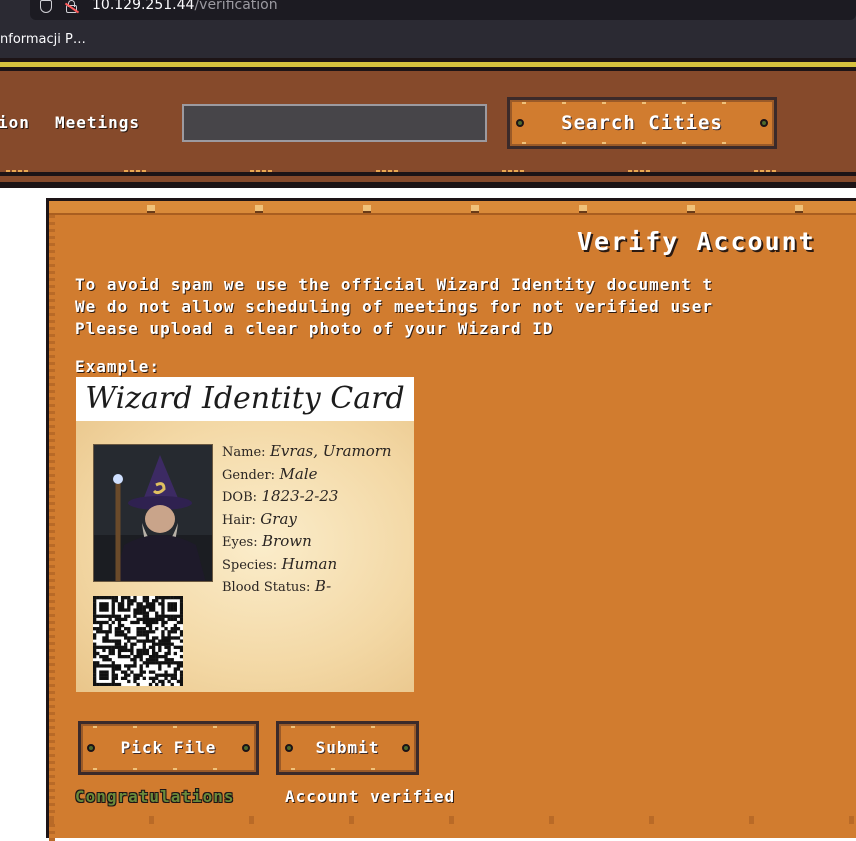  What do you see at coordinates (307, 451) in the screenshot?
I see `id-field-name: Name: Evras, Uramorn` at bounding box center [307, 451].